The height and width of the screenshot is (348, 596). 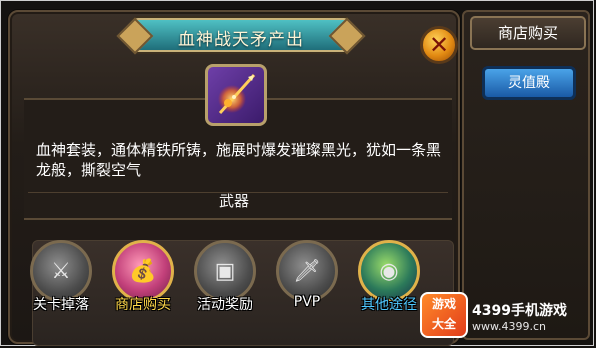 I want to click on item-slot, so click(x=236, y=95).